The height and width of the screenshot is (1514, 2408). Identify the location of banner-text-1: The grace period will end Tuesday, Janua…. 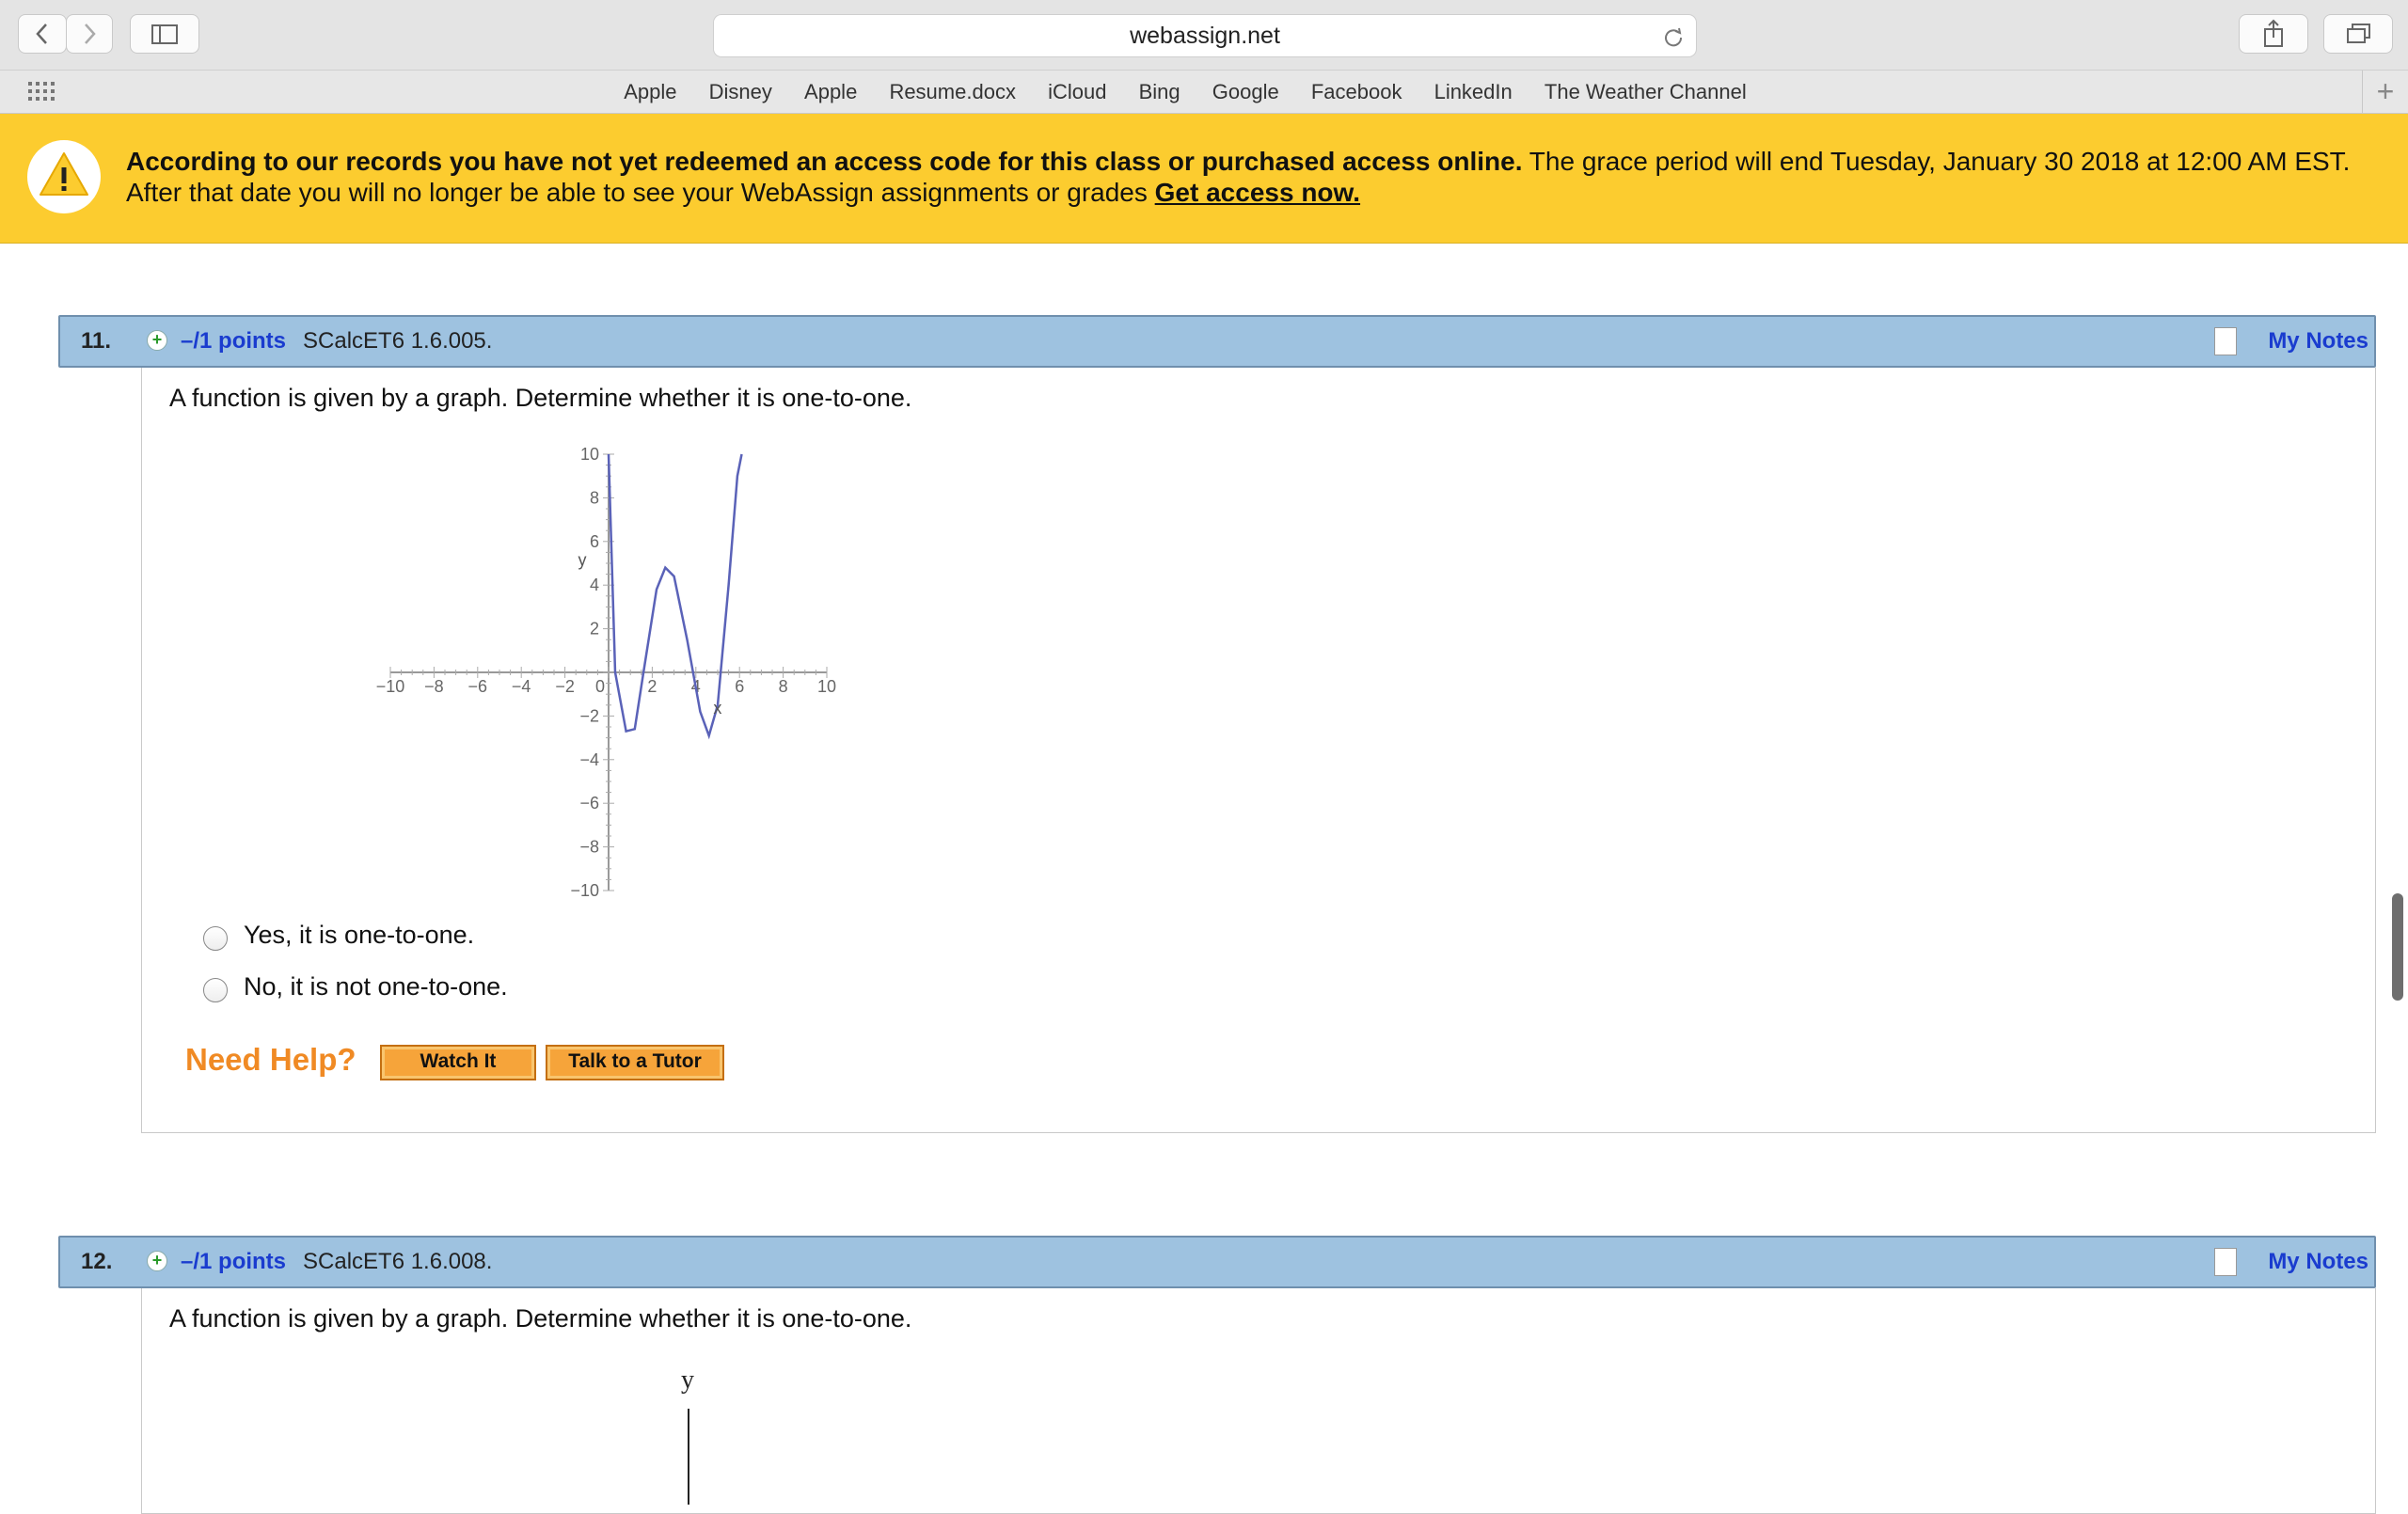
(1937, 162).